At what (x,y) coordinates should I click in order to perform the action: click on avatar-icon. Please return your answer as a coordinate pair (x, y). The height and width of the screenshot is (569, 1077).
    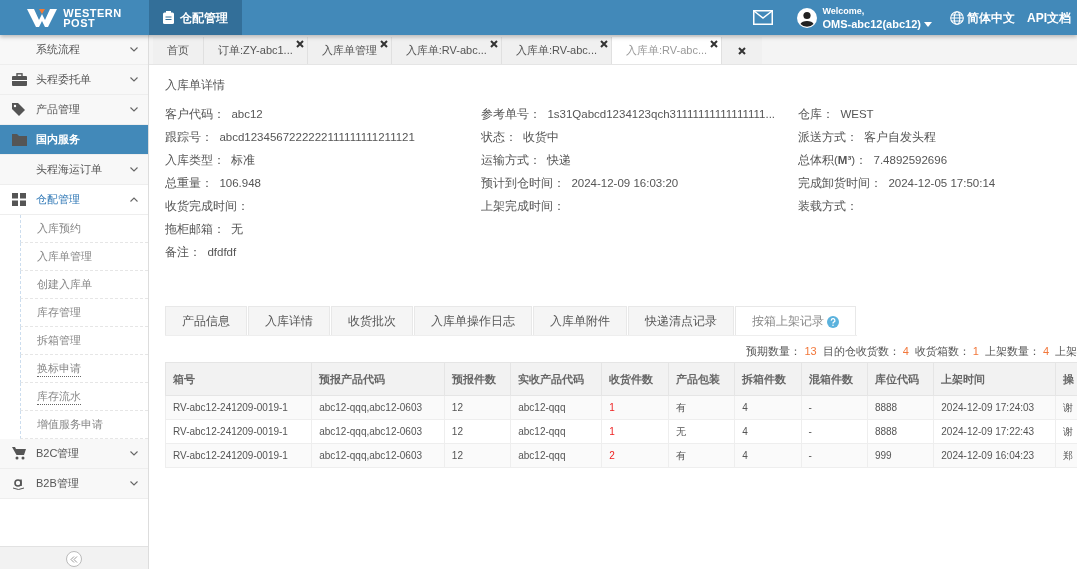
    Looking at the image, I should click on (806, 17).